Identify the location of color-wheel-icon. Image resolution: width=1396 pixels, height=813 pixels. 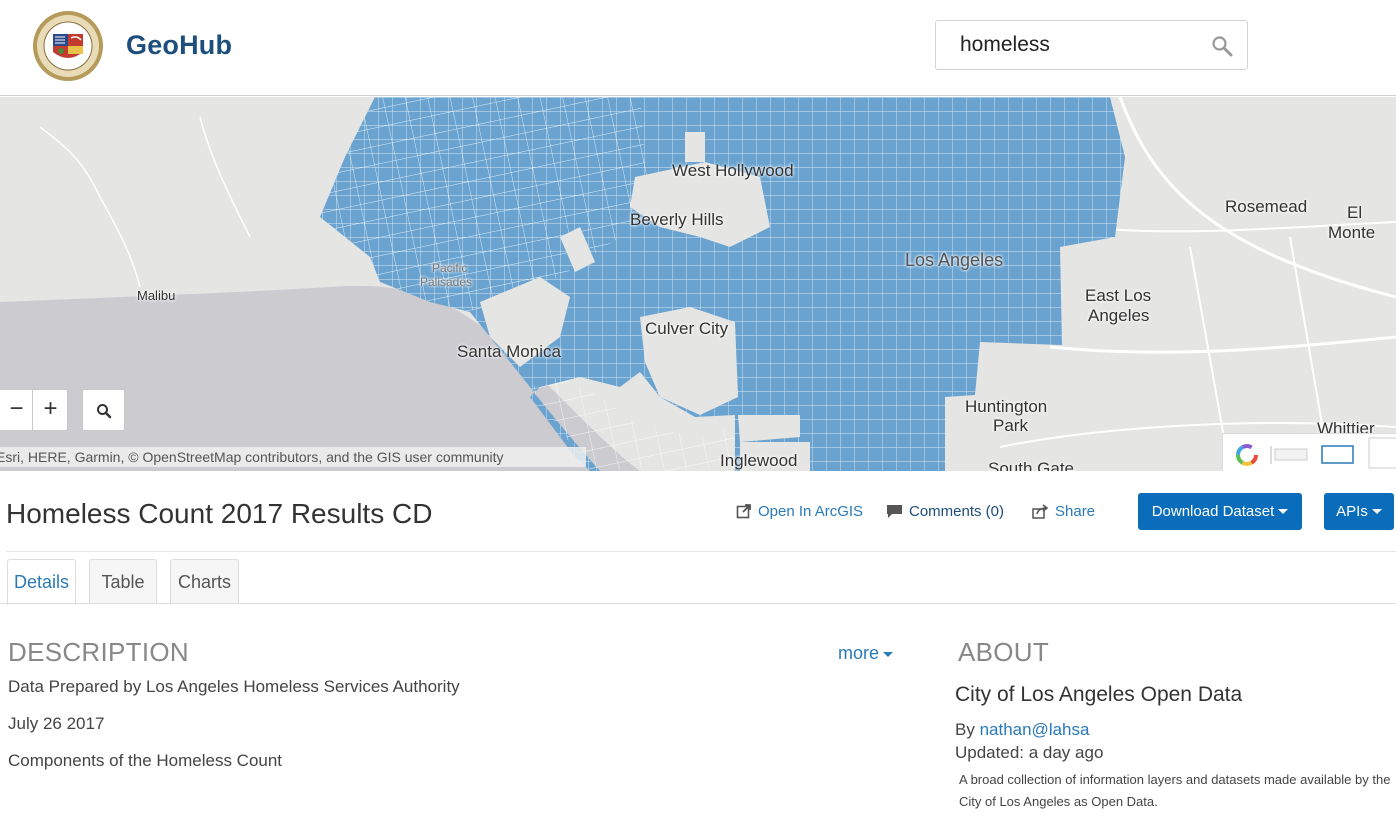
(1247, 455).